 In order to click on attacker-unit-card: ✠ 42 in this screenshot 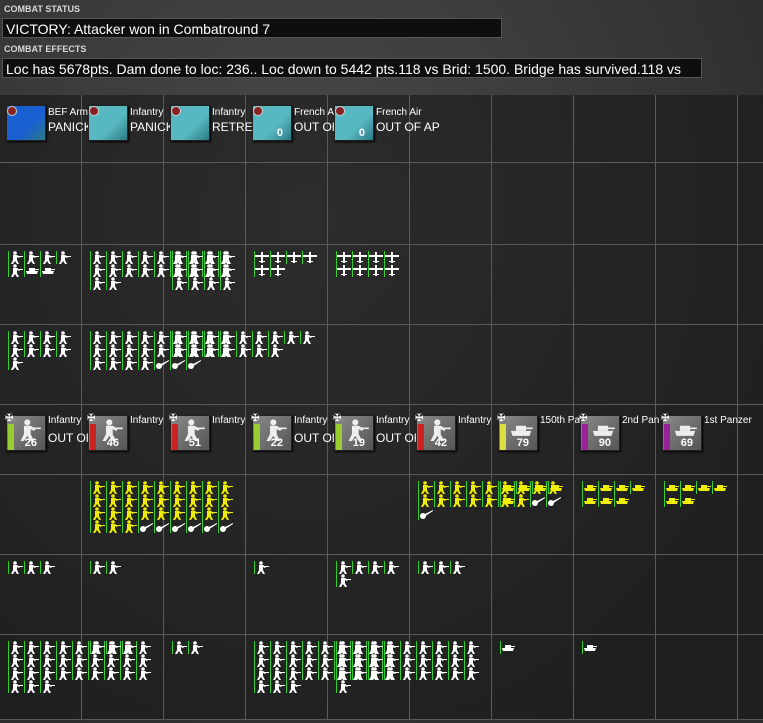, I will do `click(435, 432)`.